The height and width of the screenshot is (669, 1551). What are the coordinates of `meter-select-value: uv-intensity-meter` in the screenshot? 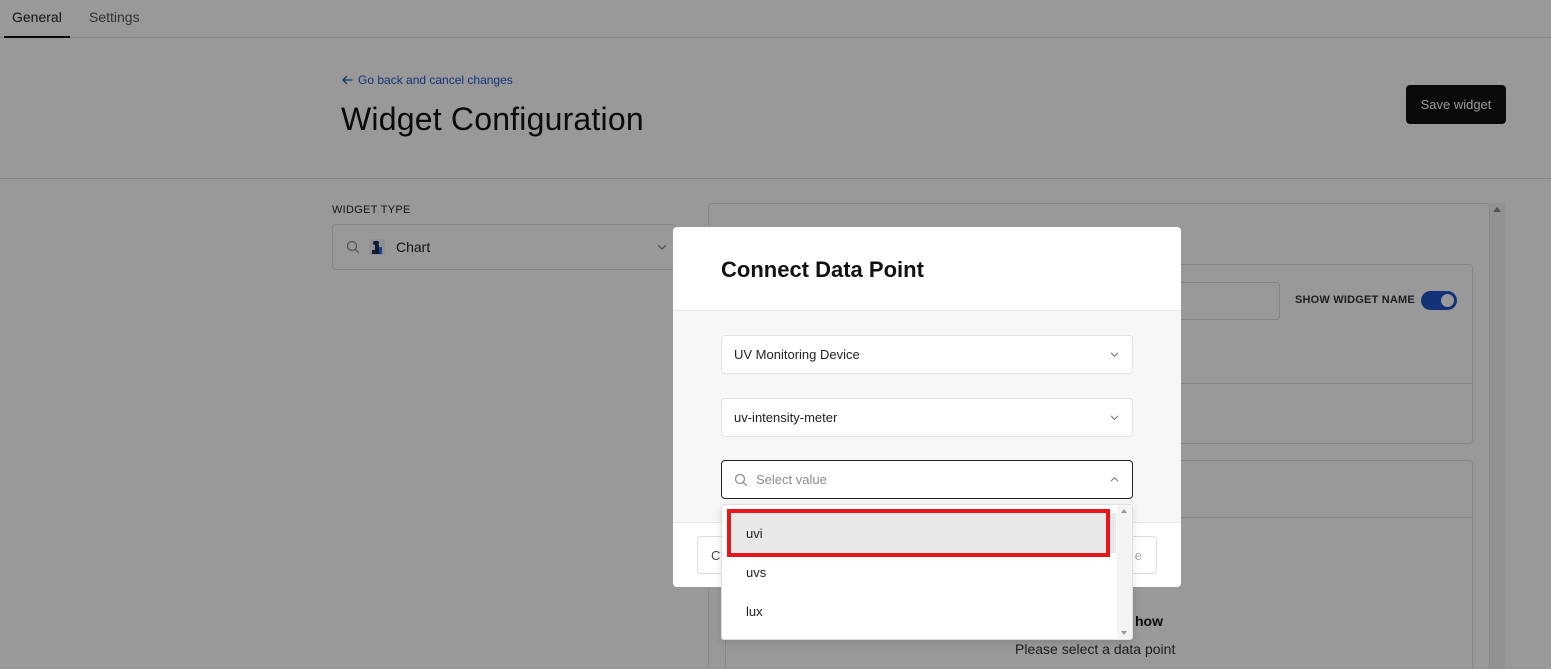 It's located at (786, 417).